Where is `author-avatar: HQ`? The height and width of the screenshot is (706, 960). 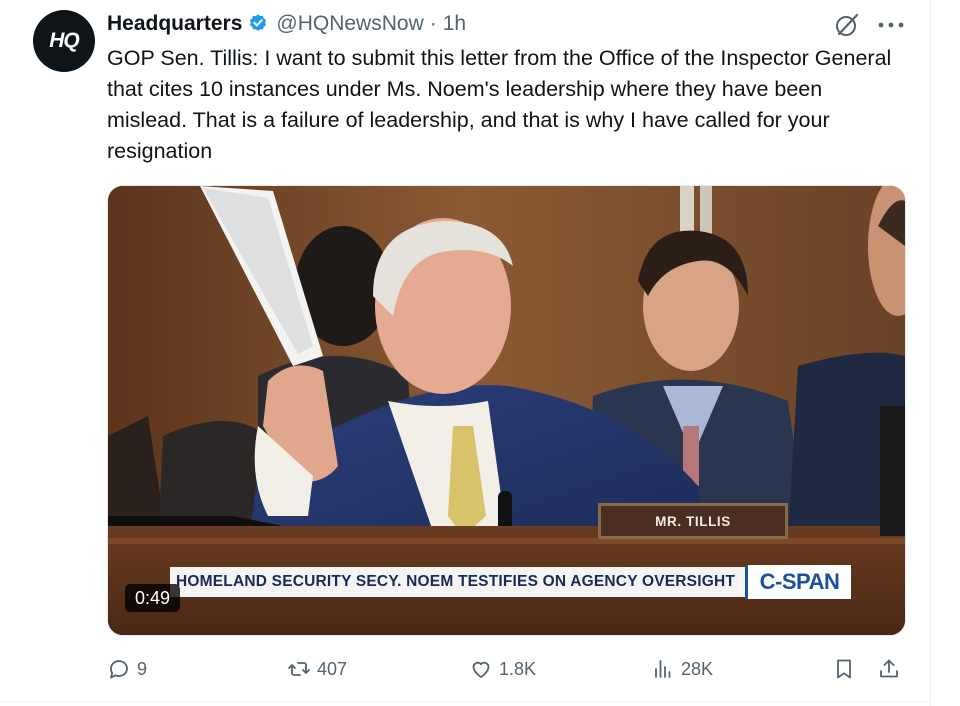 author-avatar: HQ is located at coordinates (64, 41).